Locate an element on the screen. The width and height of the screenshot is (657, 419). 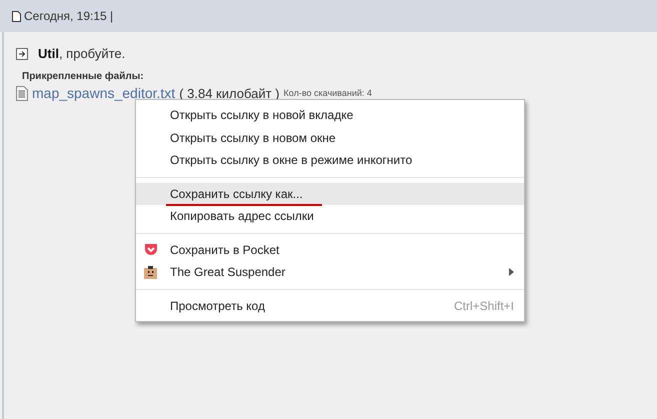
document-icon is located at coordinates (16, 16).